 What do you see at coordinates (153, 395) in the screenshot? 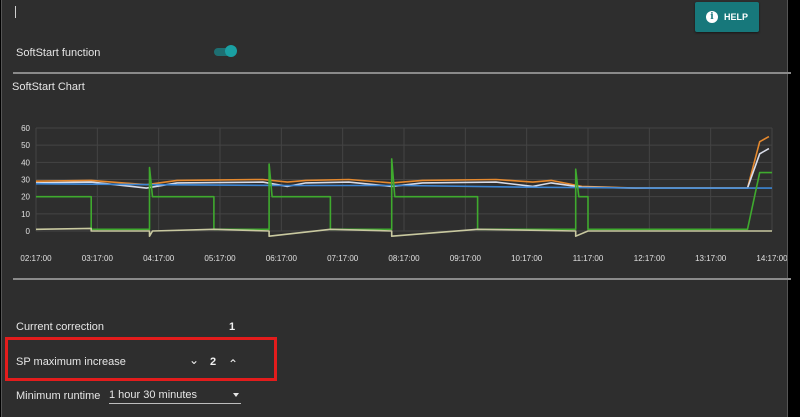
I see `minimum-runtime-selected: 1 hour 30 minutes` at bounding box center [153, 395].